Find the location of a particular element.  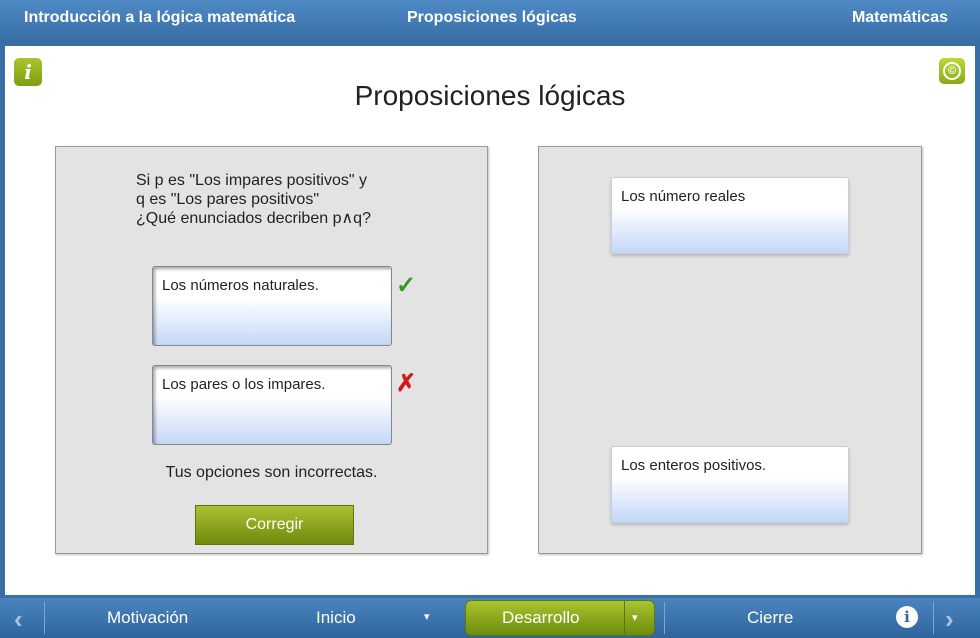

answer-label: Los números naturales. is located at coordinates (240, 285).